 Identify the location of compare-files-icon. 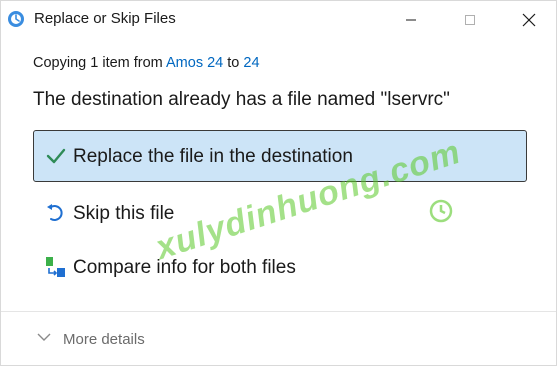
(55, 267).